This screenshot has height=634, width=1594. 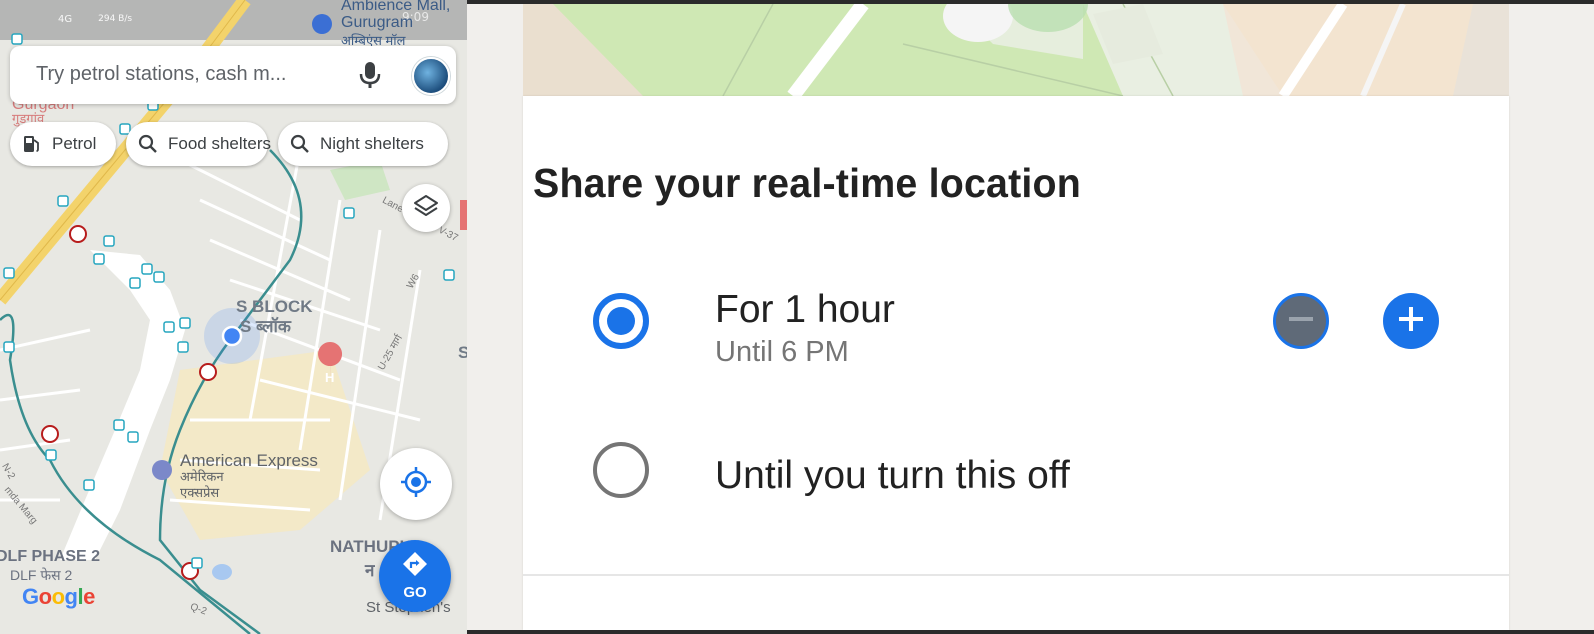 I want to click on increase-duration-button, so click(x=1411, y=321).